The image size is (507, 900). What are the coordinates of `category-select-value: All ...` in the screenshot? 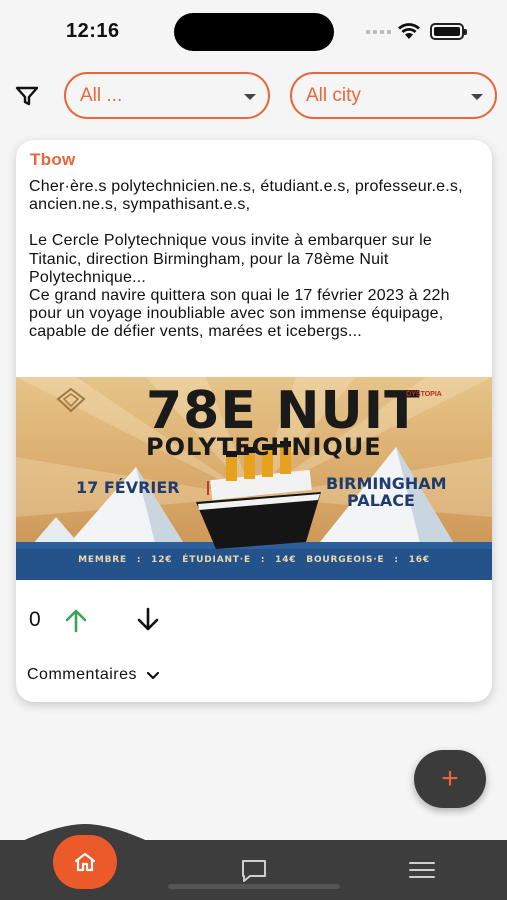 It's located at (101, 95).